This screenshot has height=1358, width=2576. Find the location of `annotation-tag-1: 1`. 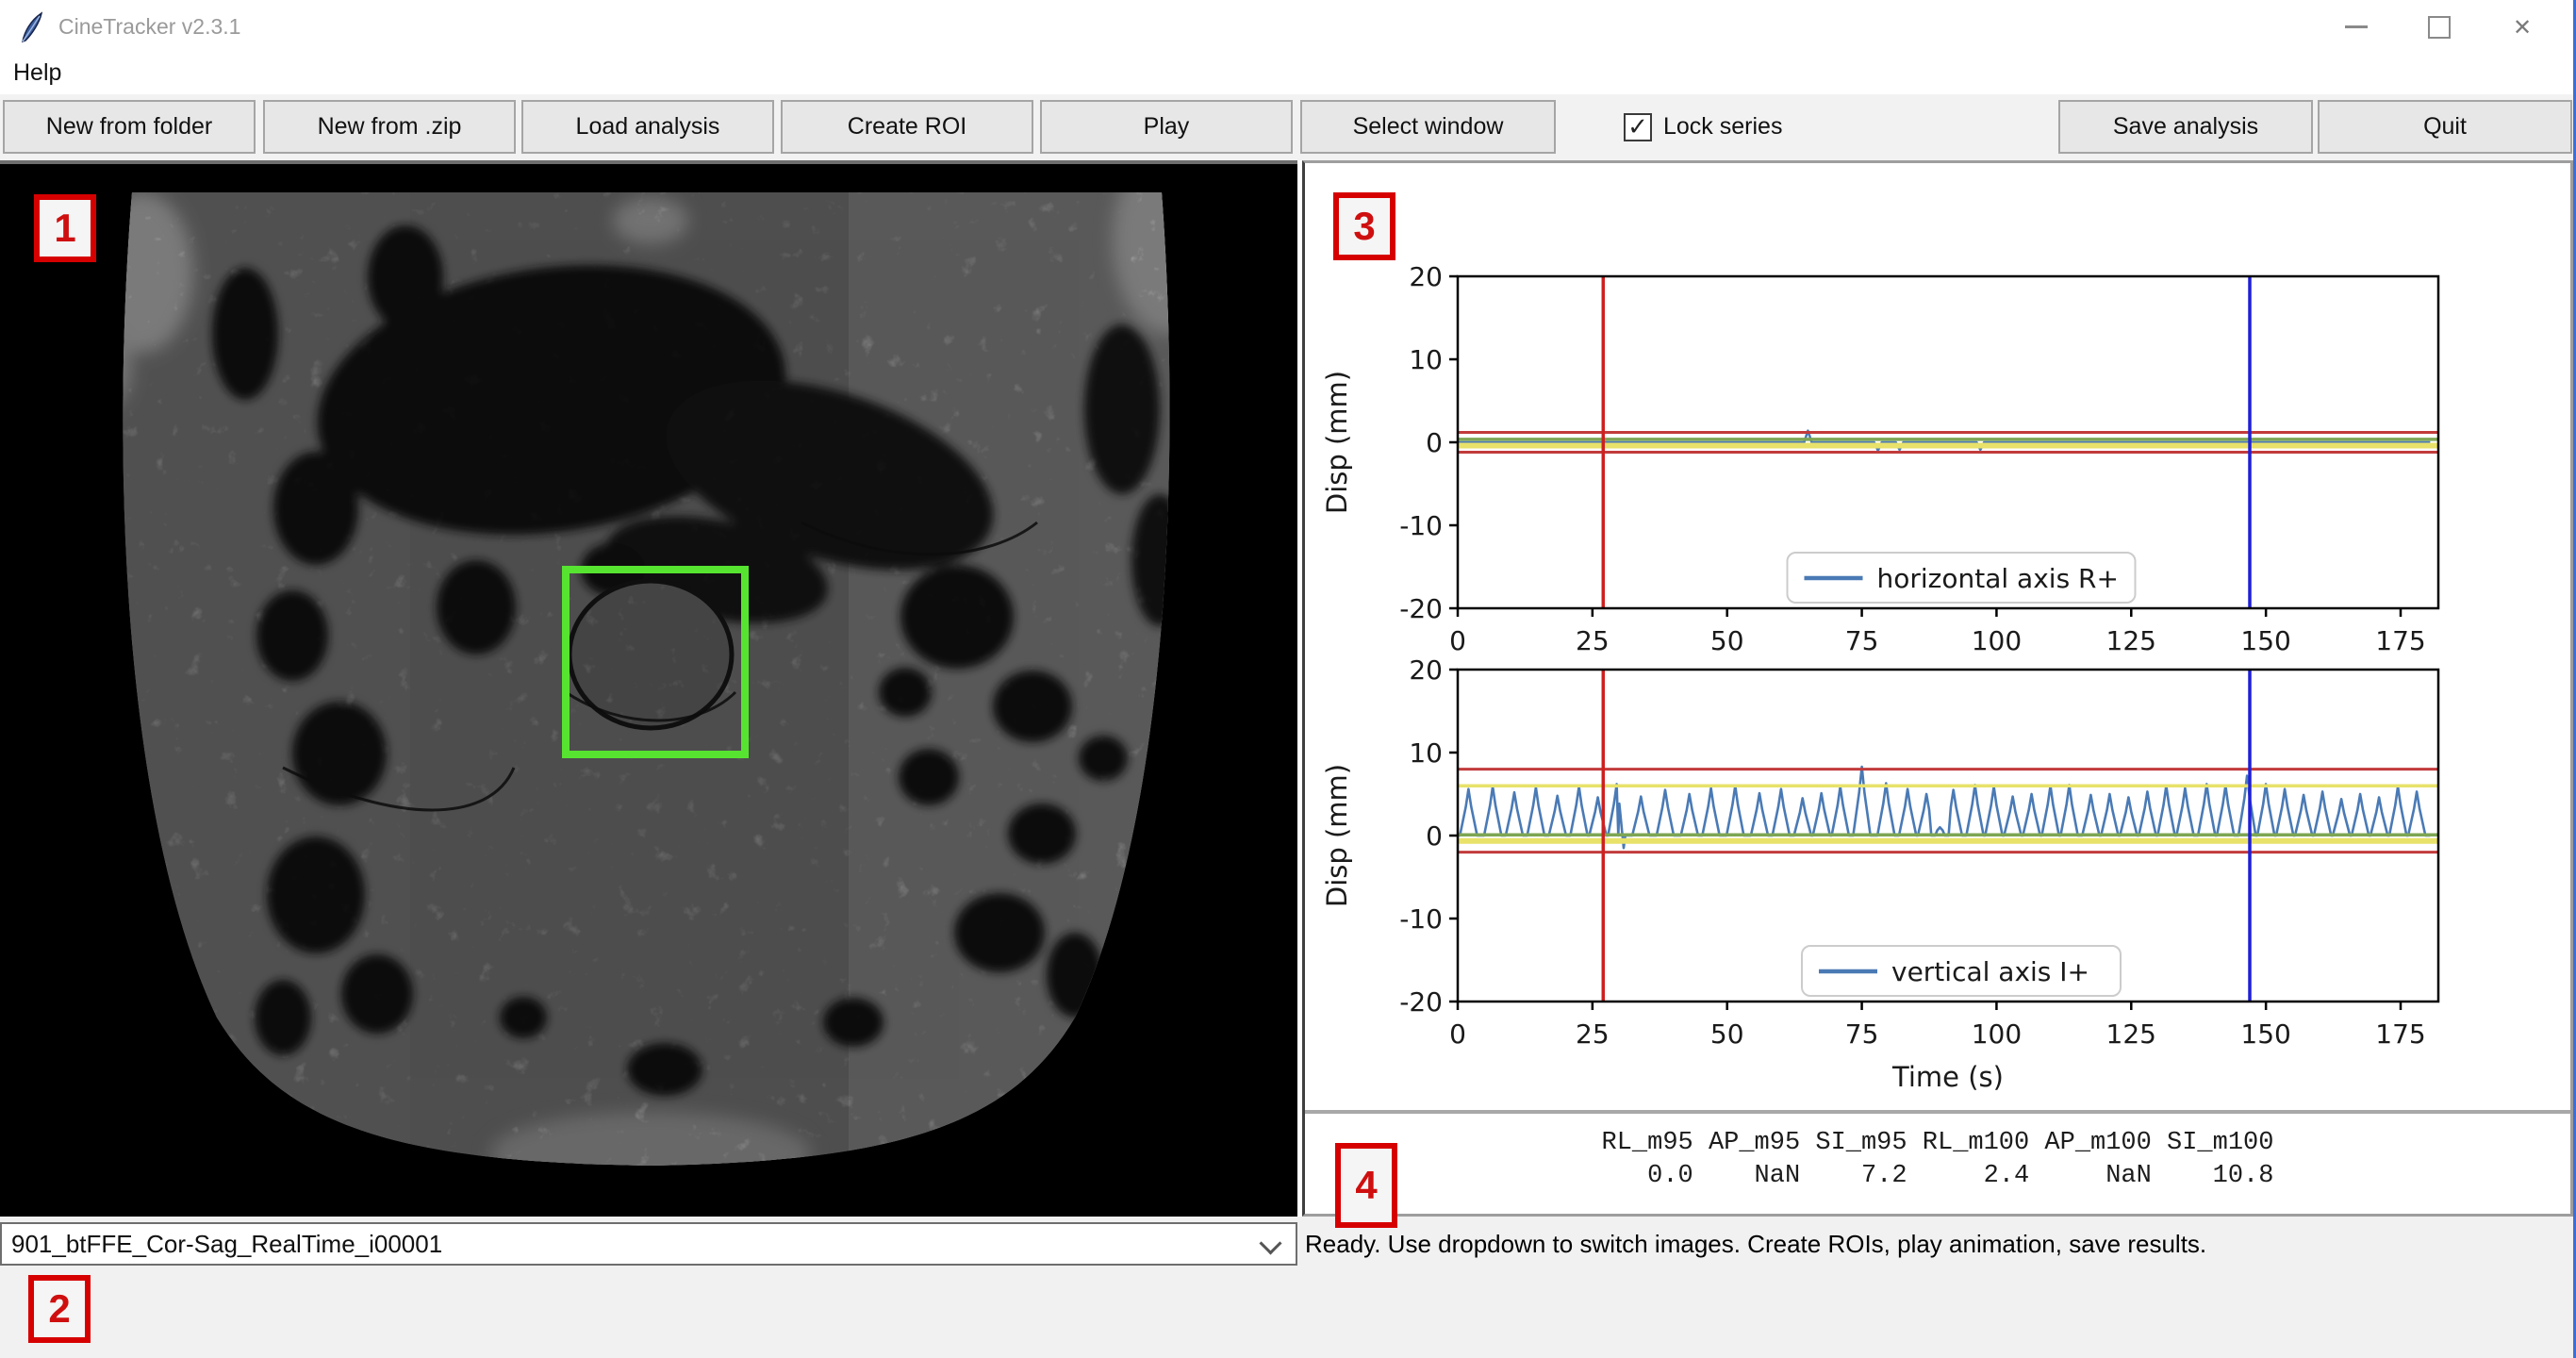

annotation-tag-1: 1 is located at coordinates (65, 228).